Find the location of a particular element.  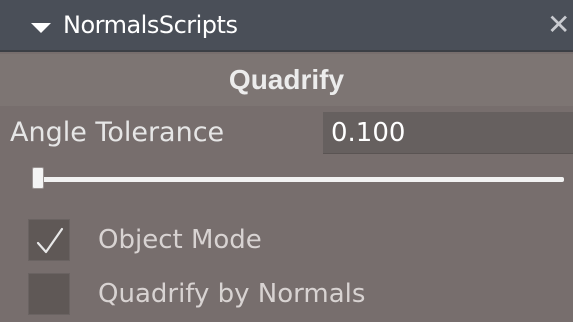

checkmark-icon is located at coordinates (50, 240).